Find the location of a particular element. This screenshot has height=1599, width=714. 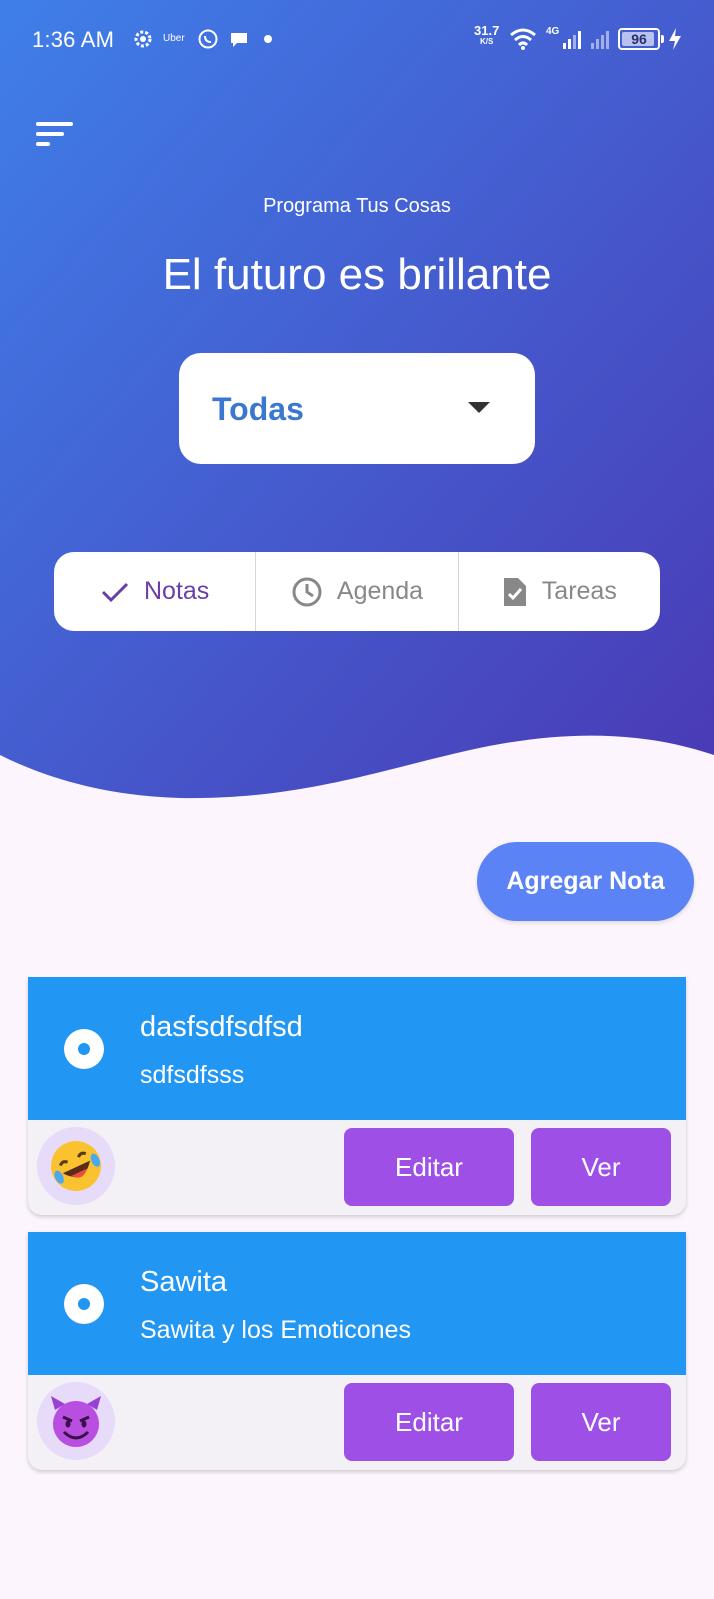

check-icon is located at coordinates (115, 592).